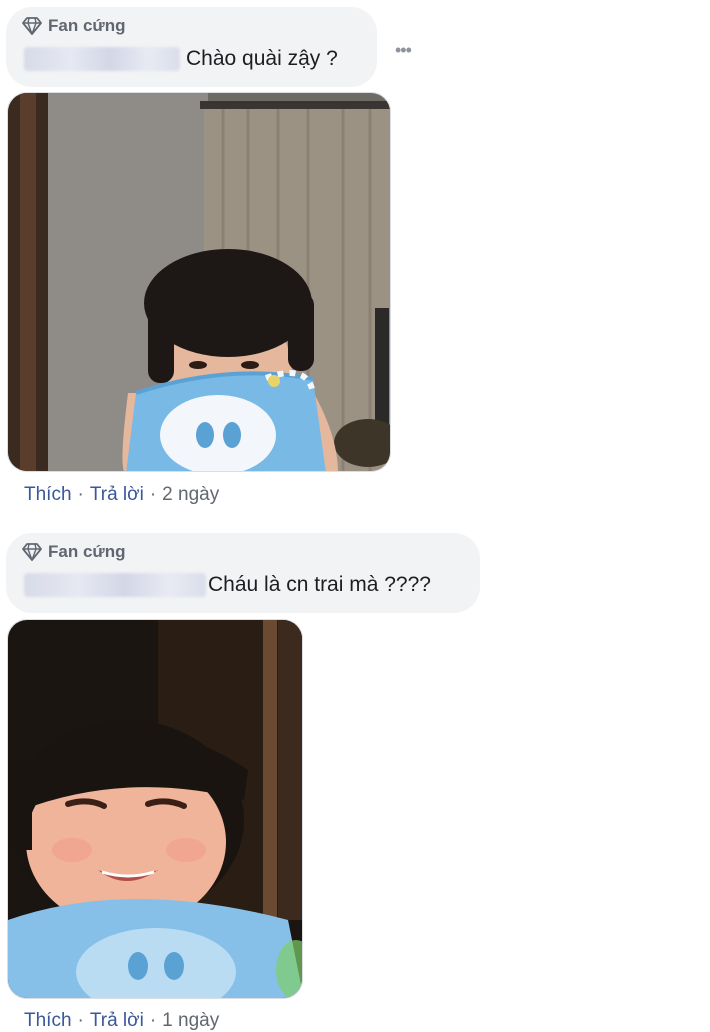  I want to click on comment-actions: Thích · Trả lời · 2 ngày, so click(121, 495).